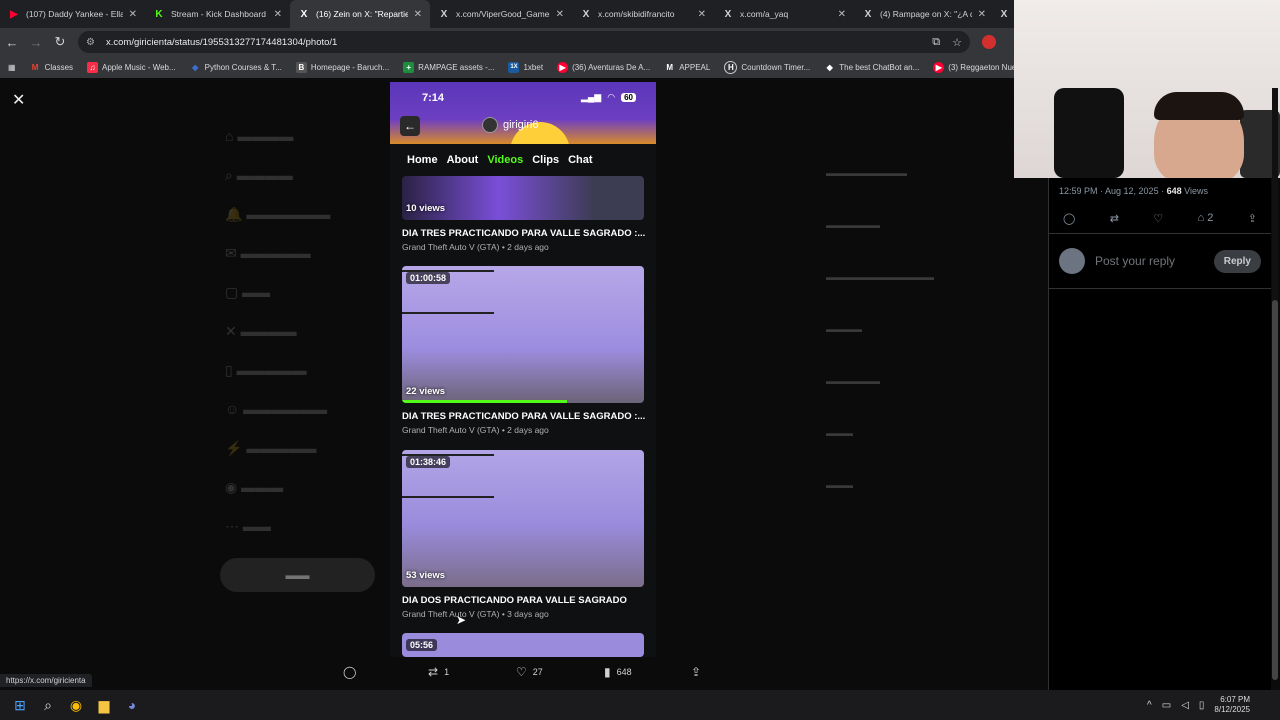  What do you see at coordinates (1275, 490) in the screenshot?
I see `scrollbar-thumb` at bounding box center [1275, 490].